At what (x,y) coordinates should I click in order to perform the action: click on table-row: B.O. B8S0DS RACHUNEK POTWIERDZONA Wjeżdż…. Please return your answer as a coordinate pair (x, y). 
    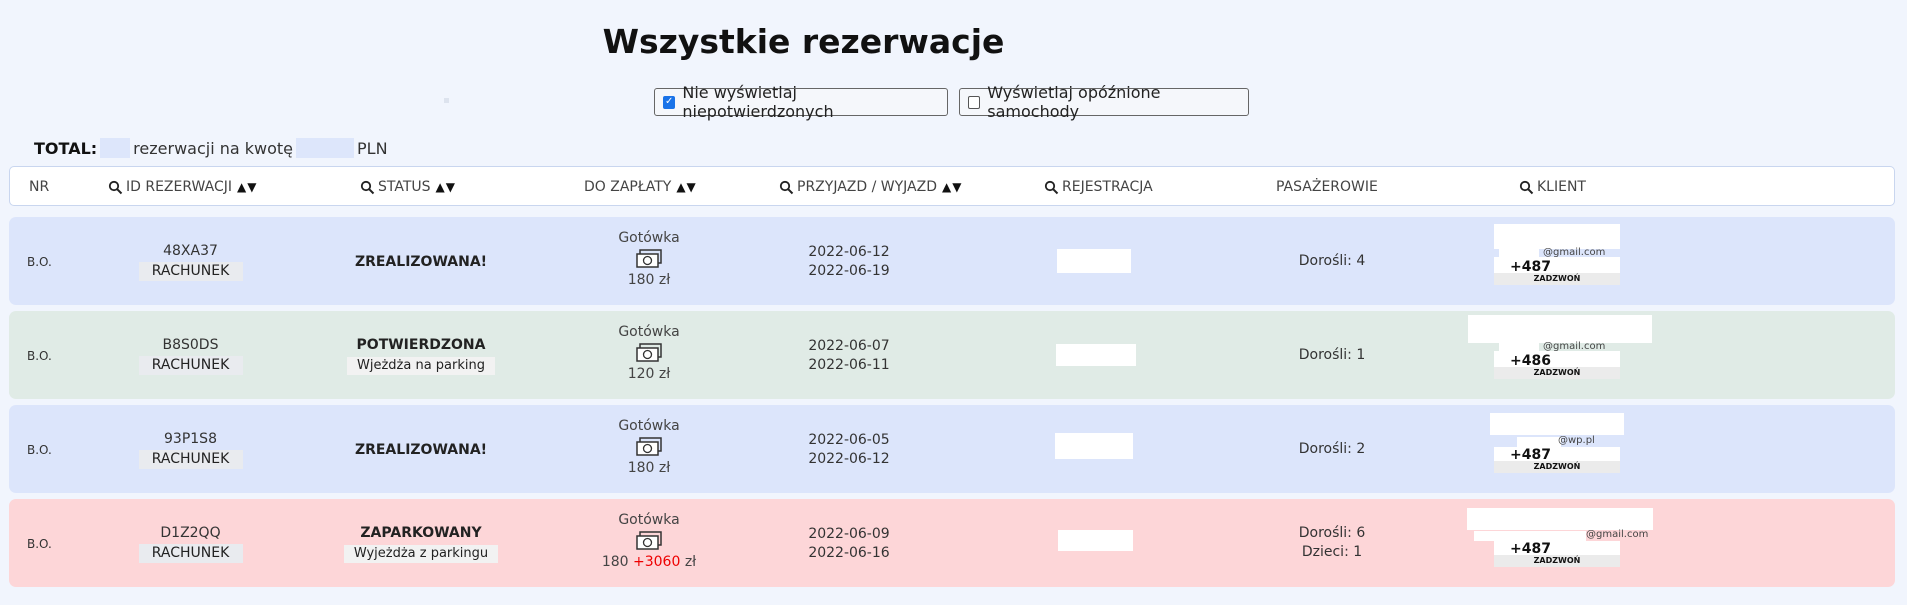
    Looking at the image, I should click on (952, 355).